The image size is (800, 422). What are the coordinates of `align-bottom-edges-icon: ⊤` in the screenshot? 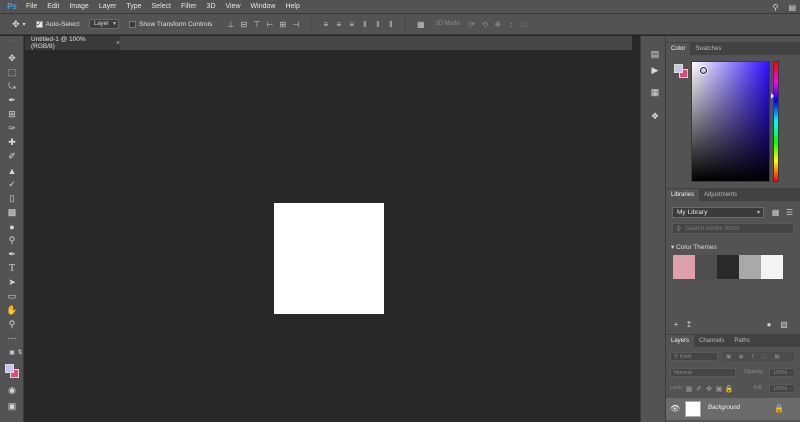 It's located at (256, 24).